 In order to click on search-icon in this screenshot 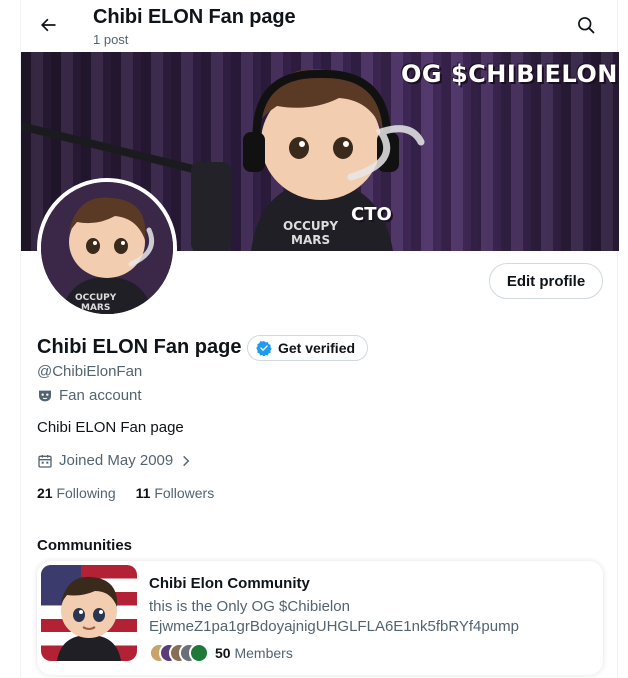, I will do `click(586, 25)`.